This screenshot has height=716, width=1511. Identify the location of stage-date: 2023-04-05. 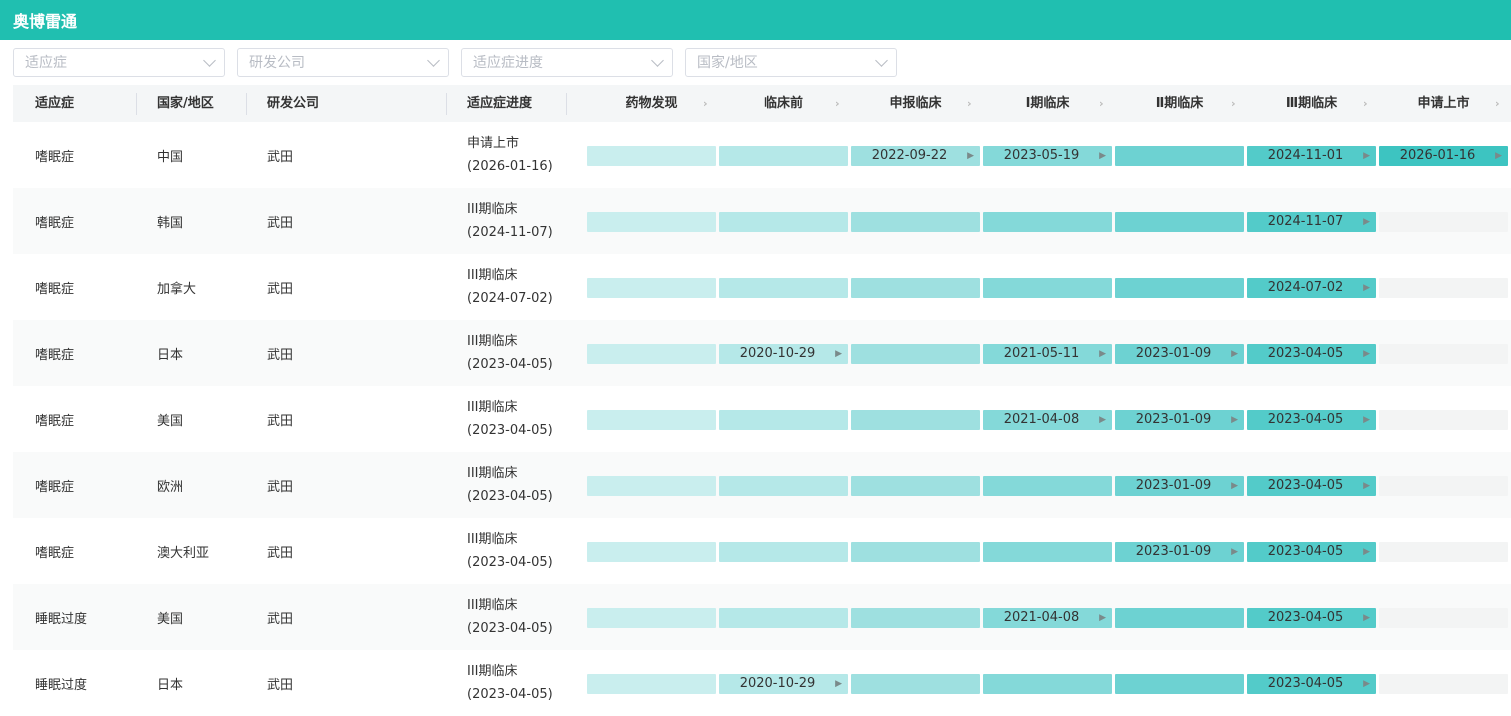
(1305, 353).